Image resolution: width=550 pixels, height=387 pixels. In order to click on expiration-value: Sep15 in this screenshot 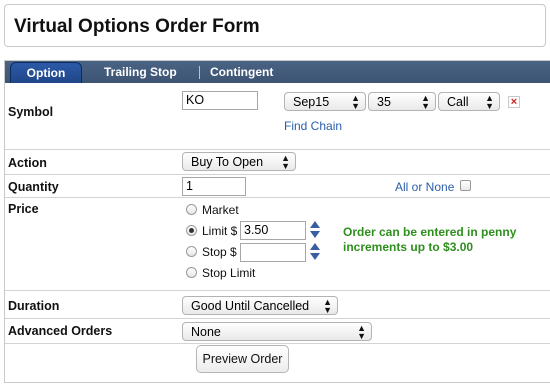, I will do `click(311, 102)`.